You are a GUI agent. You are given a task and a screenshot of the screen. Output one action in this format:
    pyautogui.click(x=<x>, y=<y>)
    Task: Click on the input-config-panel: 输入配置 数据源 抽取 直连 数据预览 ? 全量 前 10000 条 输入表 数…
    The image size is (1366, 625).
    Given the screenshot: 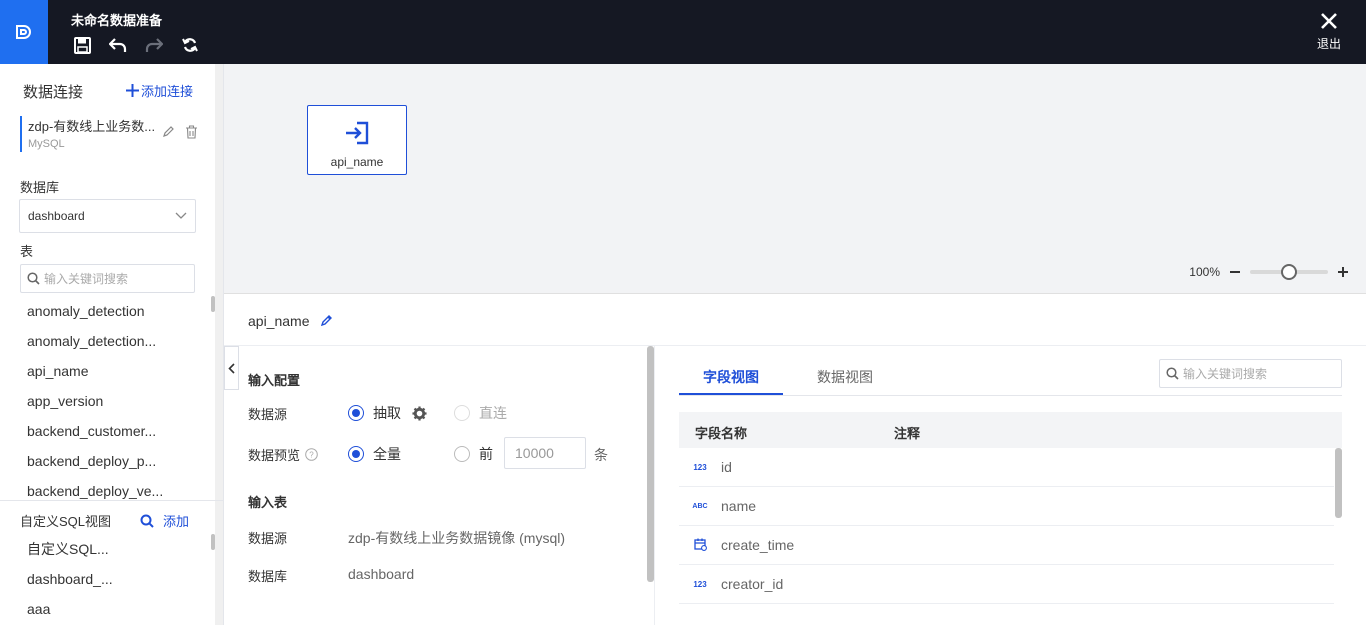 What is the action you would take?
    pyautogui.click(x=448, y=485)
    